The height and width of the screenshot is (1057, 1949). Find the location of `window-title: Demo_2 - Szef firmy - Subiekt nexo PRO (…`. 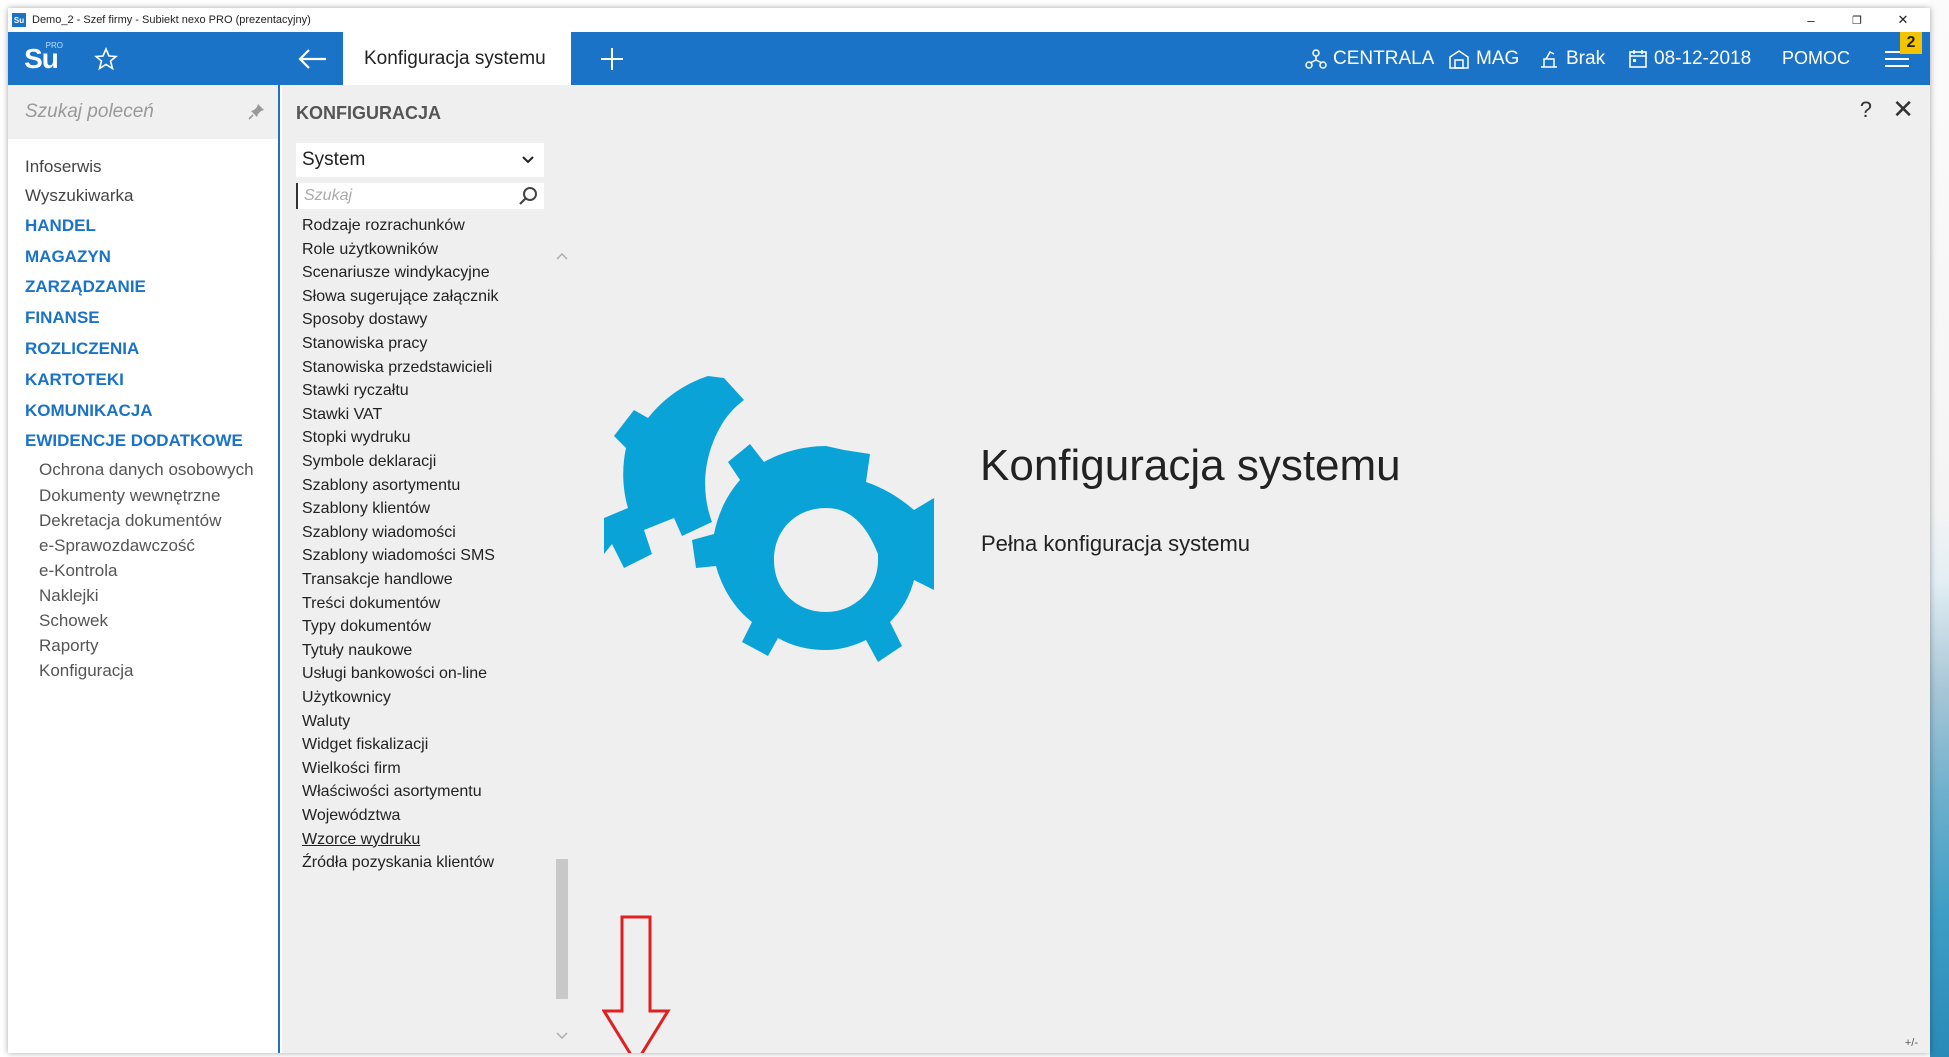

window-title: Demo_2 - Szef firmy - Subiekt nexo PRO (… is located at coordinates (171, 20).